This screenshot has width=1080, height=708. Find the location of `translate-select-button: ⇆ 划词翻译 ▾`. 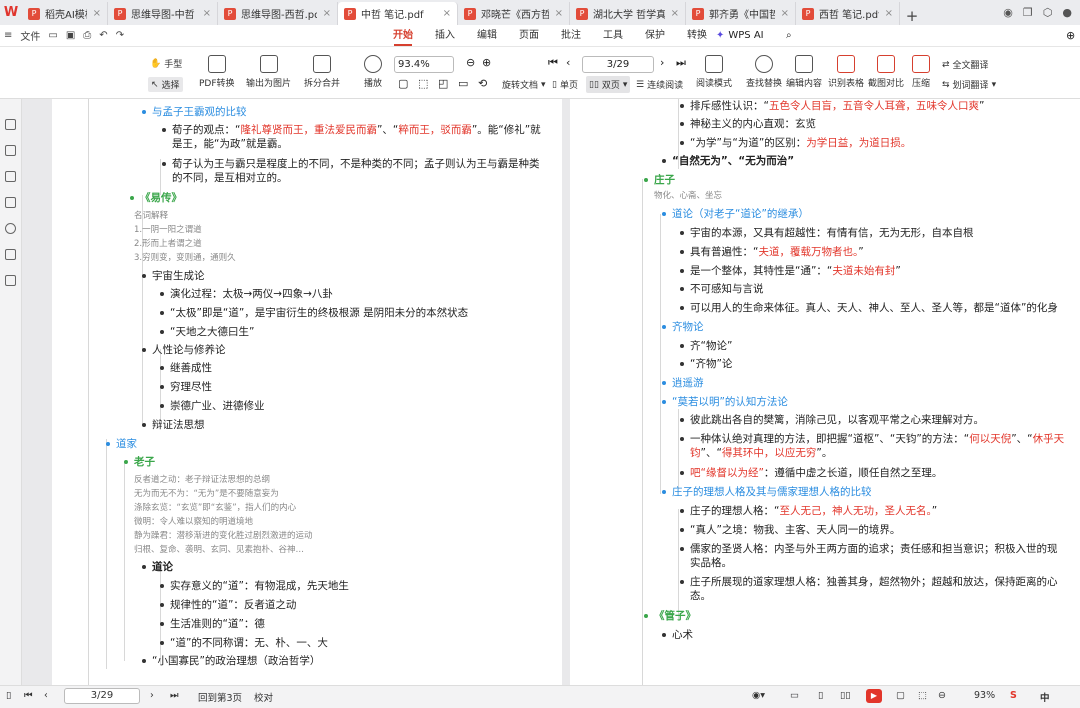

translate-select-button: ⇆ 划词翻译 ▾ is located at coordinates (969, 85).